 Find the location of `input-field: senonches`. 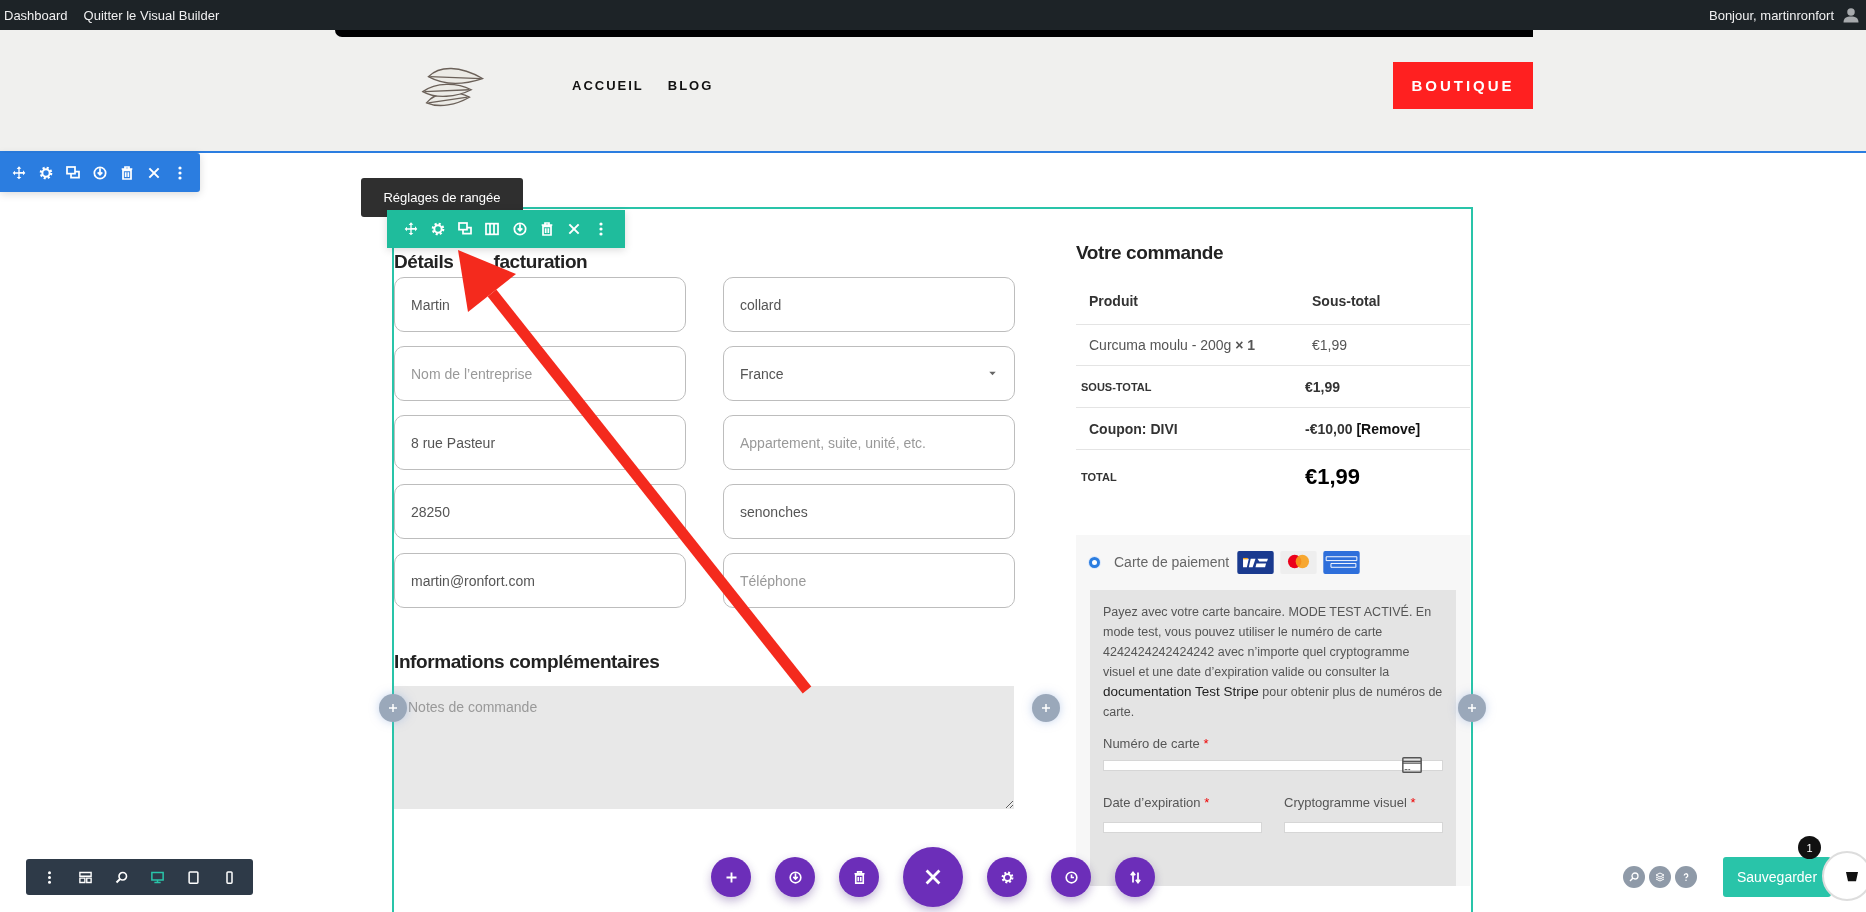

input-field: senonches is located at coordinates (869, 511).